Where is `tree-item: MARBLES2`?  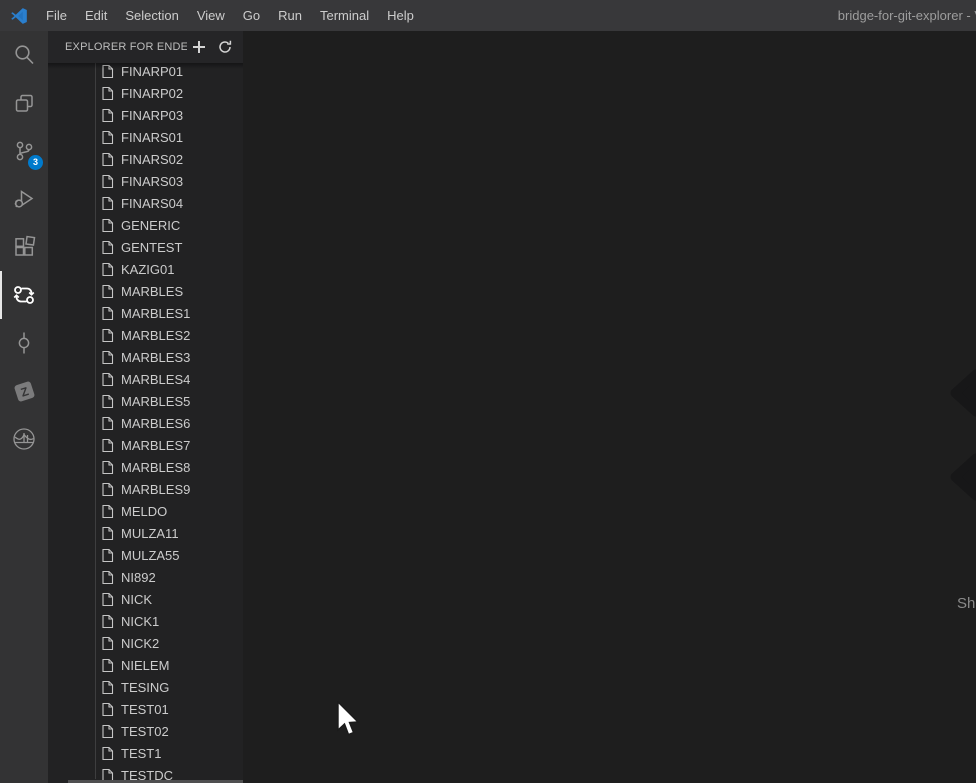
tree-item: MARBLES2 is located at coordinates (145, 335).